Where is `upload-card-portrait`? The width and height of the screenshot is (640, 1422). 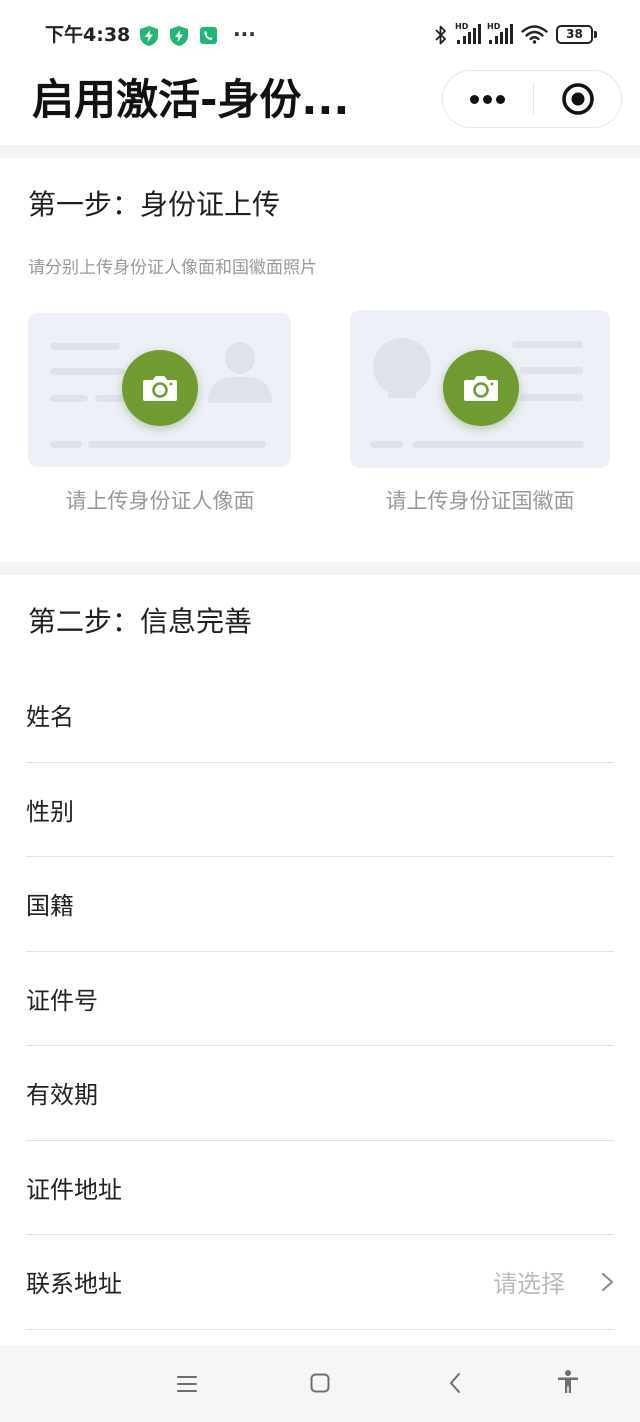 upload-card-portrait is located at coordinates (159, 390).